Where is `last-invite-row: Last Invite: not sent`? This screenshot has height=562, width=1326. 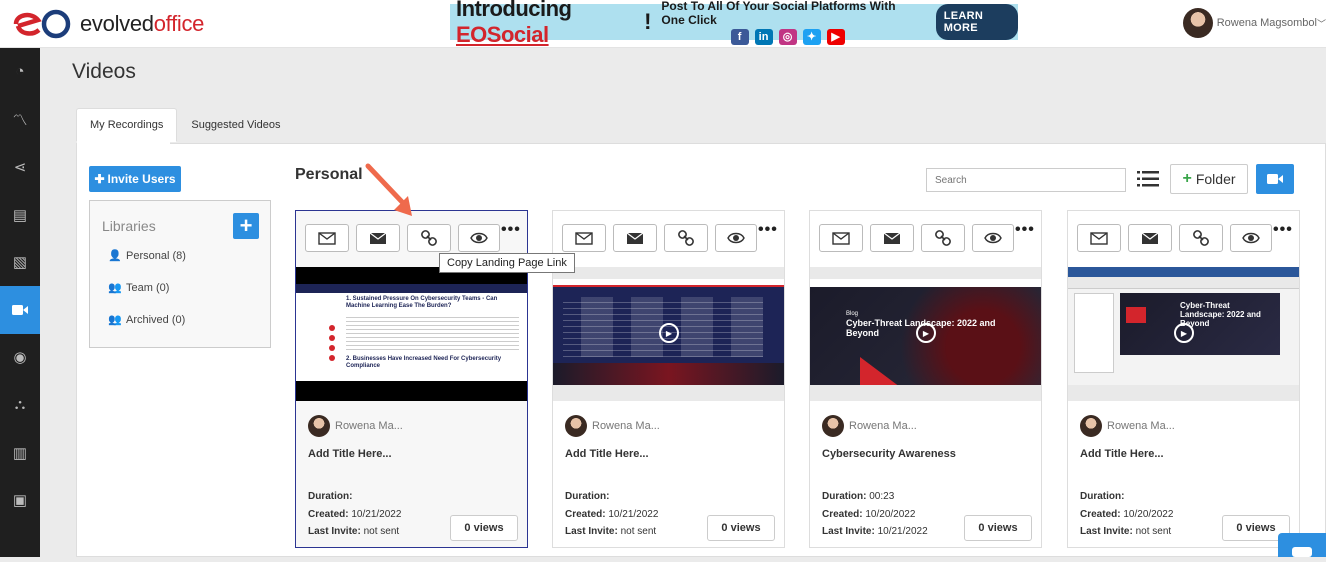 last-invite-row: Last Invite: not sent is located at coordinates (353, 531).